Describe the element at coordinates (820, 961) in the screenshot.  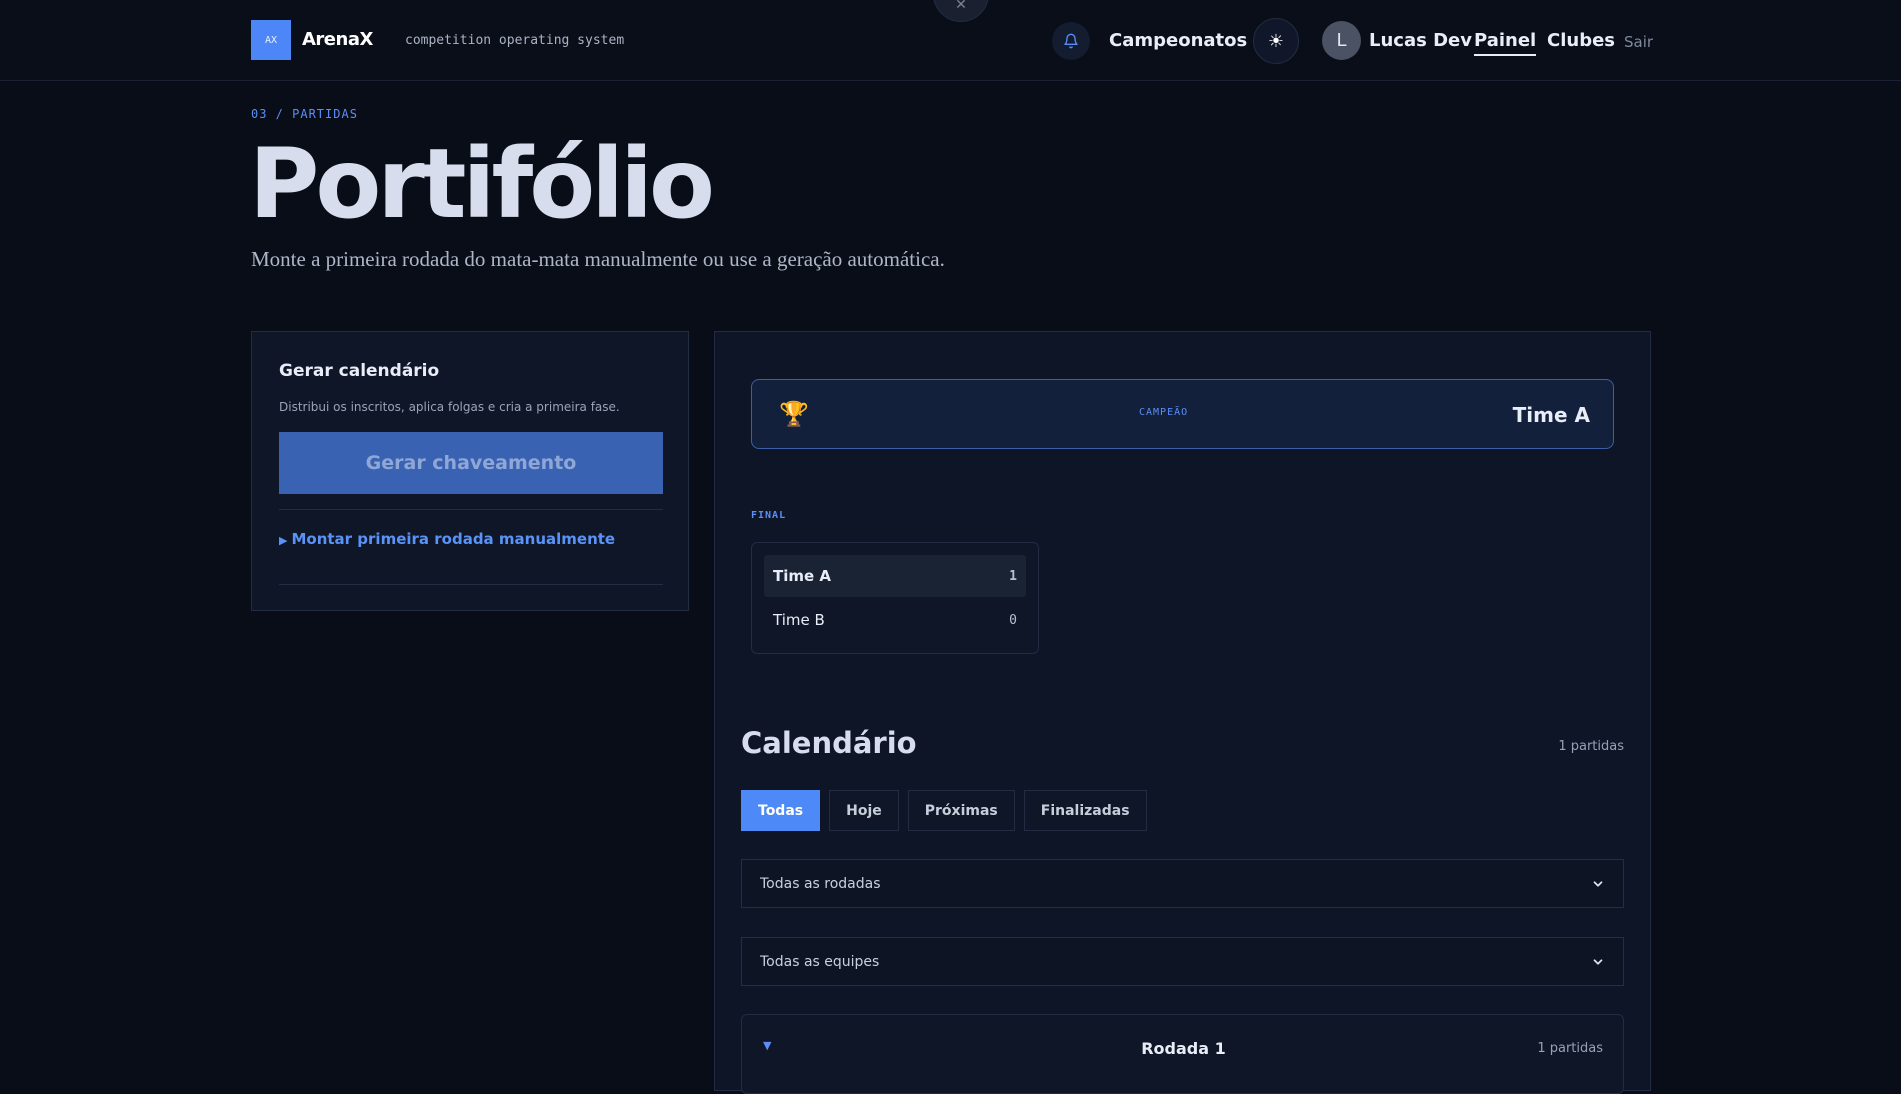
I see `team-select-value: Todas as equipes` at that location.